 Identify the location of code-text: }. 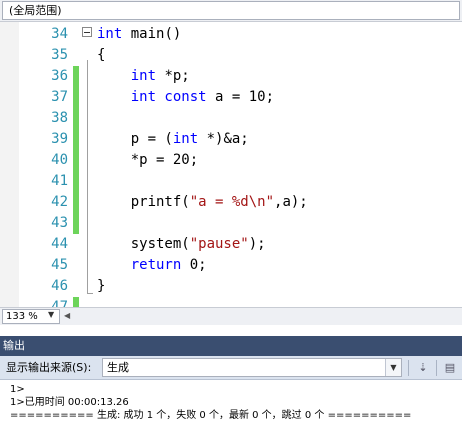
(101, 286).